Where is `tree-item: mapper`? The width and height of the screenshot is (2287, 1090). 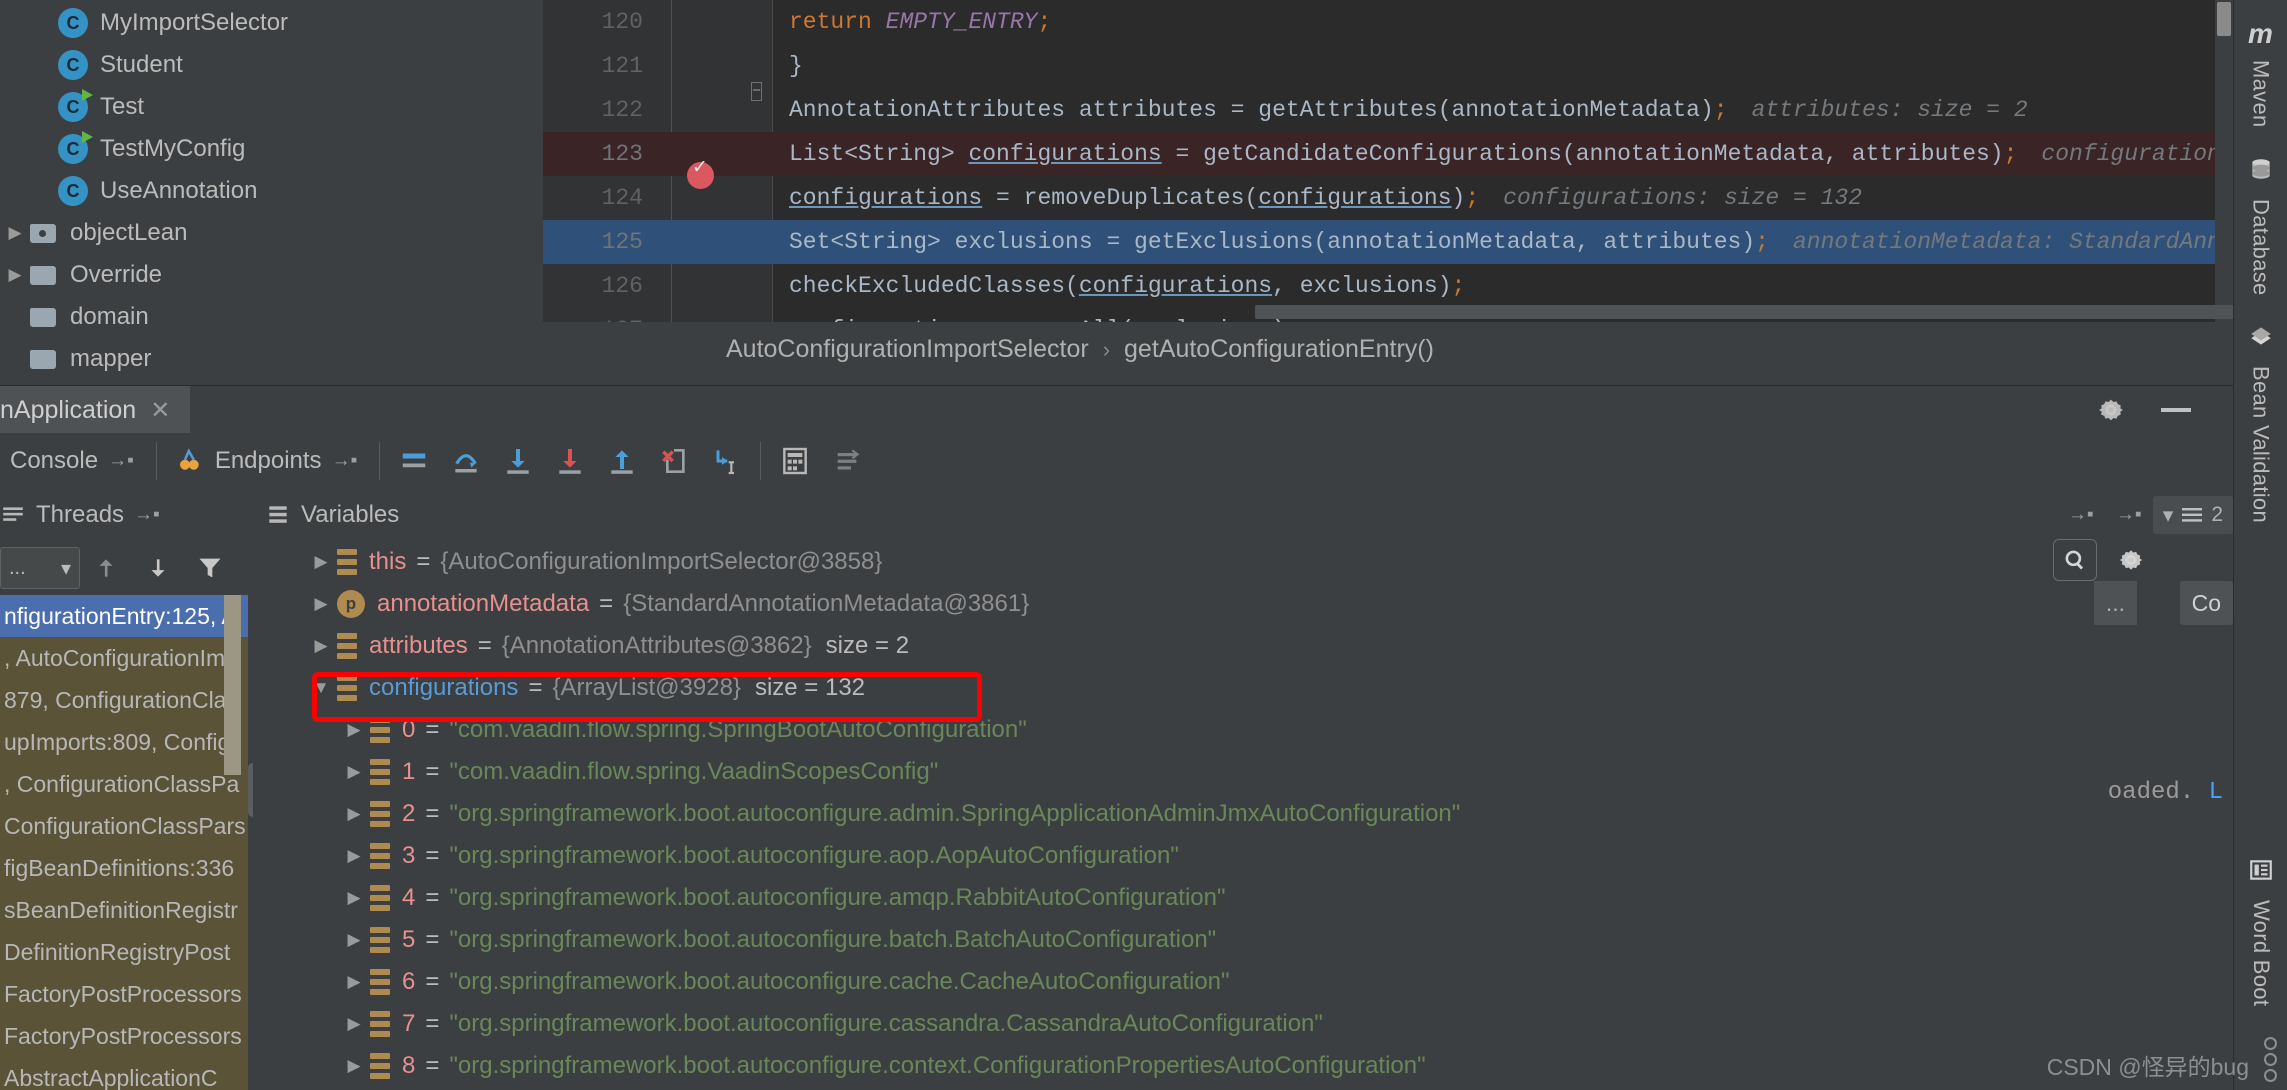 tree-item: mapper is located at coordinates (271, 359).